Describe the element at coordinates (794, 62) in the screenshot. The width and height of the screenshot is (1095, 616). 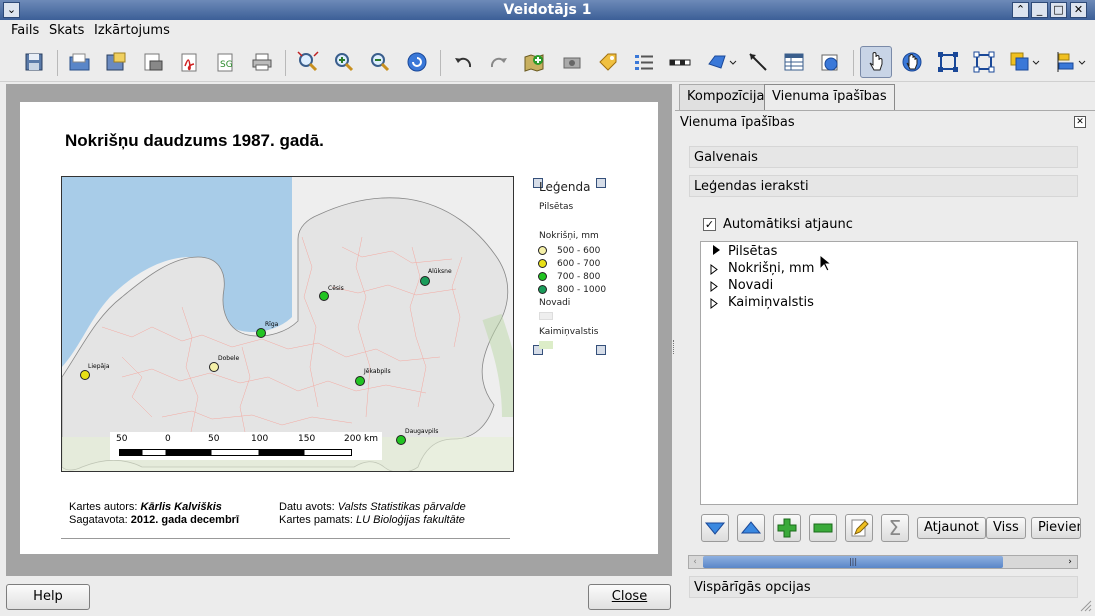
I see `add-table-icon` at that location.